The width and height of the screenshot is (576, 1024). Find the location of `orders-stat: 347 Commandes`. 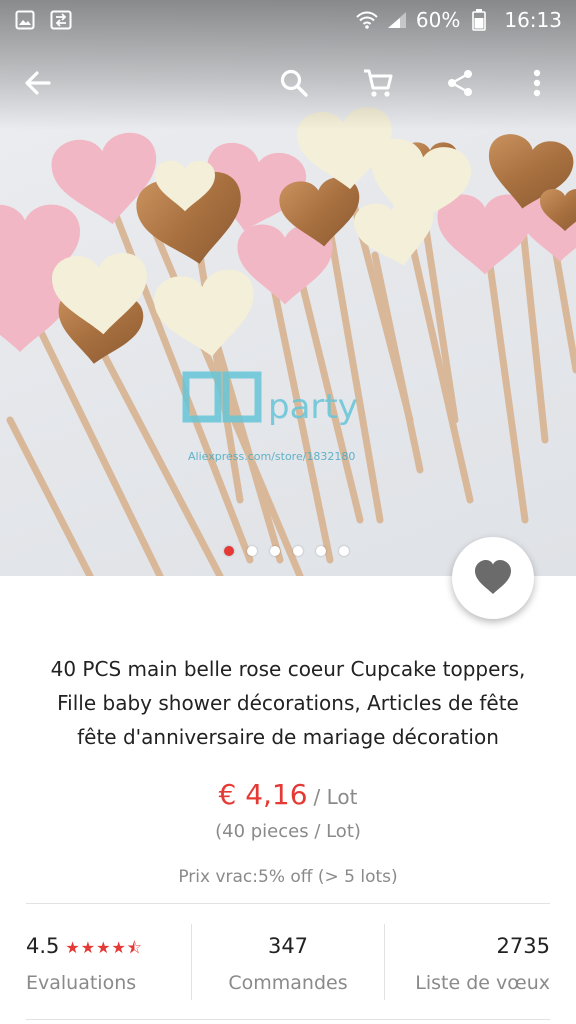

orders-stat: 347 Commandes is located at coordinates (288, 961).